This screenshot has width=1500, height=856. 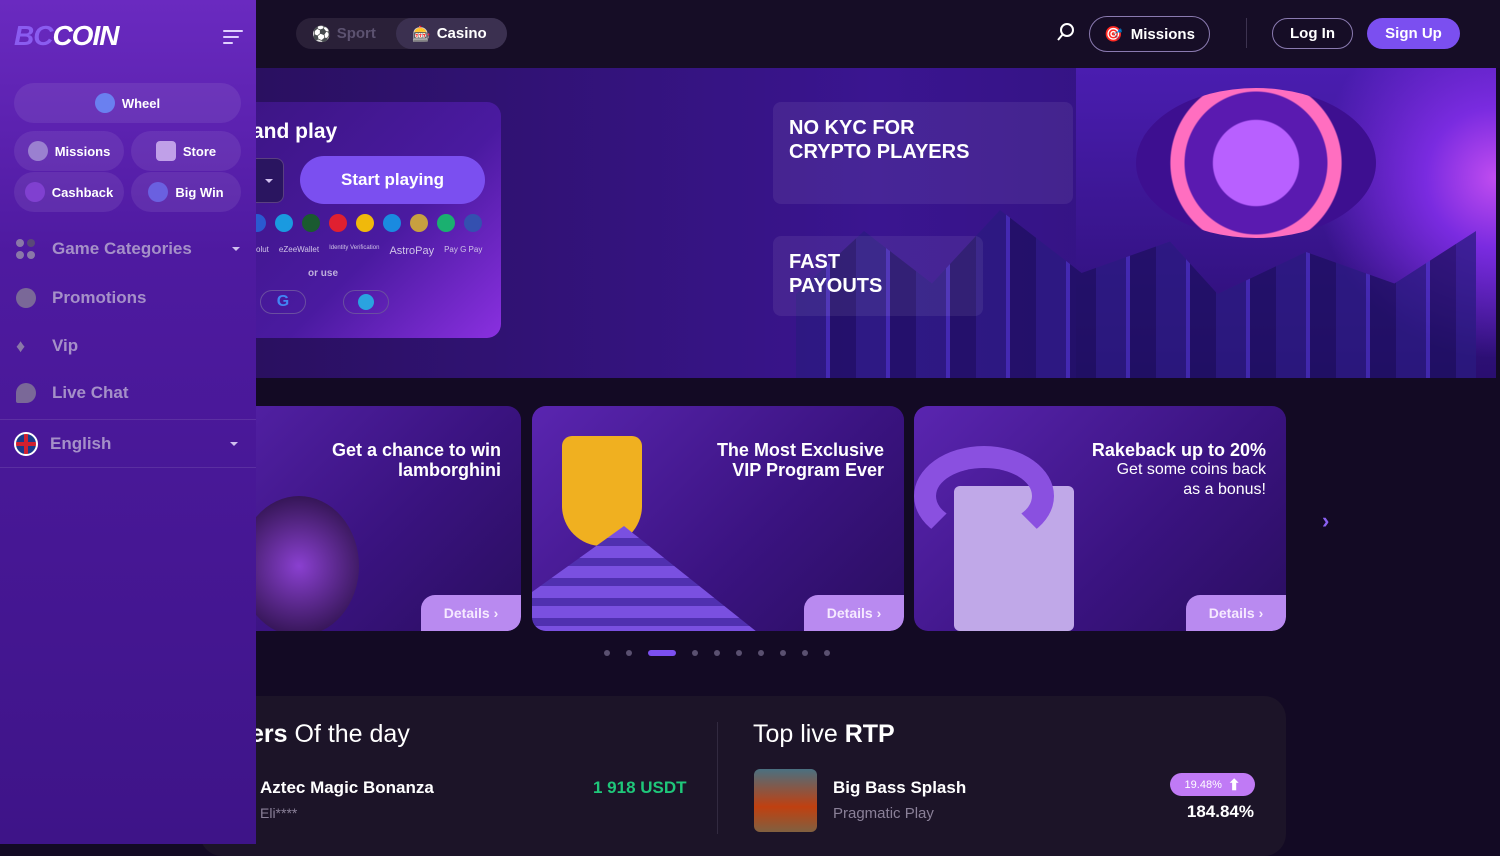 I want to click on car-icon, so click(x=158, y=192).